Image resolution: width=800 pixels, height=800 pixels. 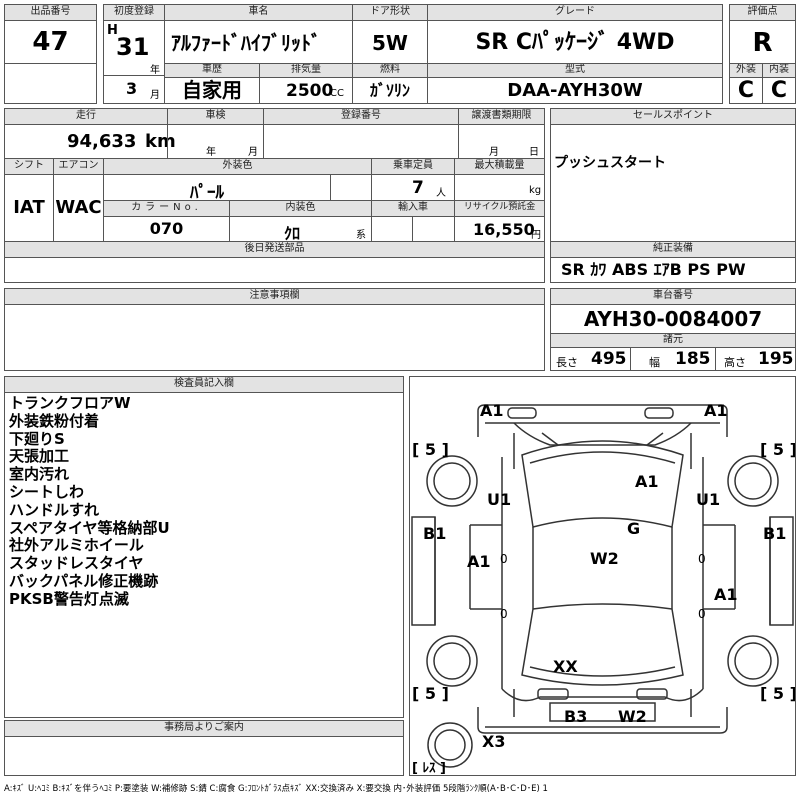 What do you see at coordinates (776, 359) in the screenshot?
I see `height-value: 195` at bounding box center [776, 359].